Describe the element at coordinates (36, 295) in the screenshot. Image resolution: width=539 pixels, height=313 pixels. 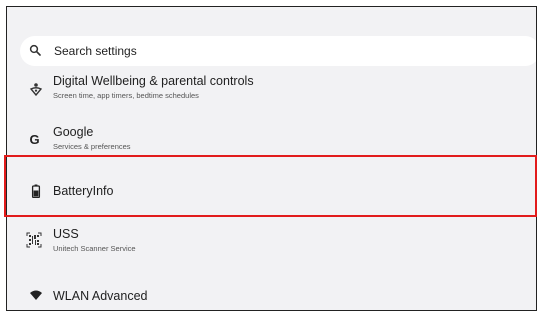
I see `wifi-icon` at that location.